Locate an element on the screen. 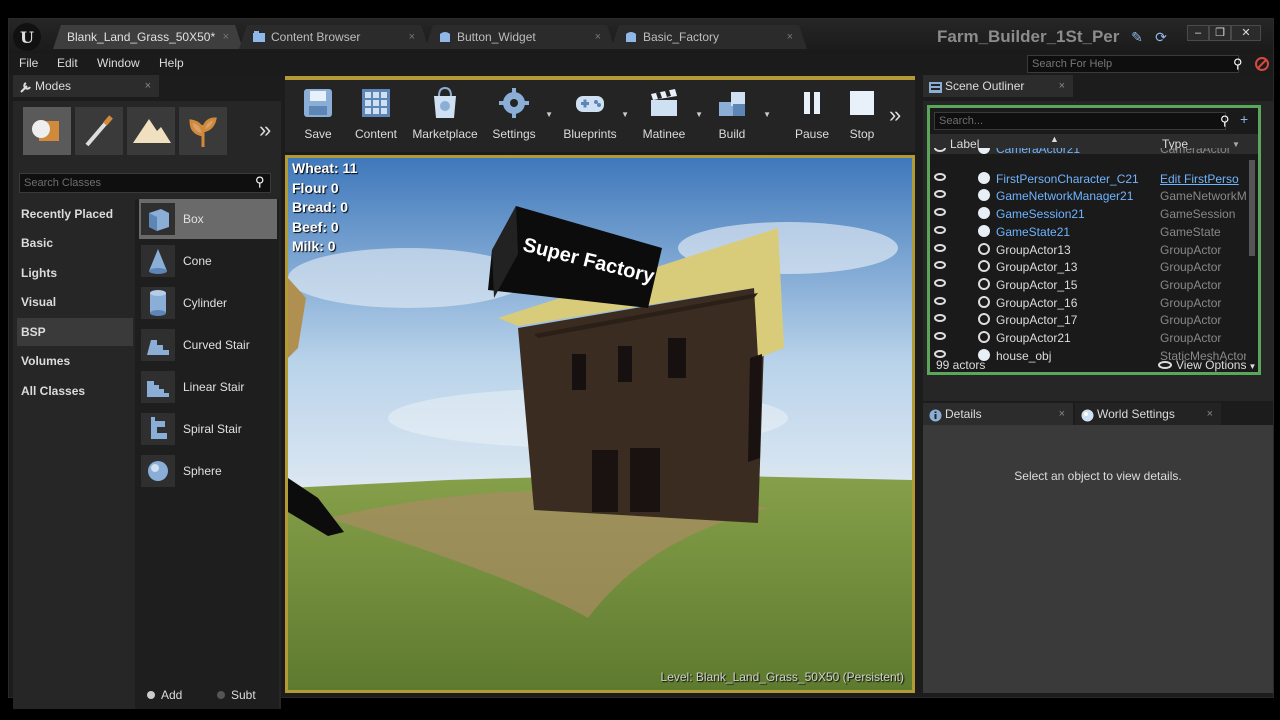 This screenshot has height=720, width=1280. category-lights: Lights is located at coordinates (75, 273).